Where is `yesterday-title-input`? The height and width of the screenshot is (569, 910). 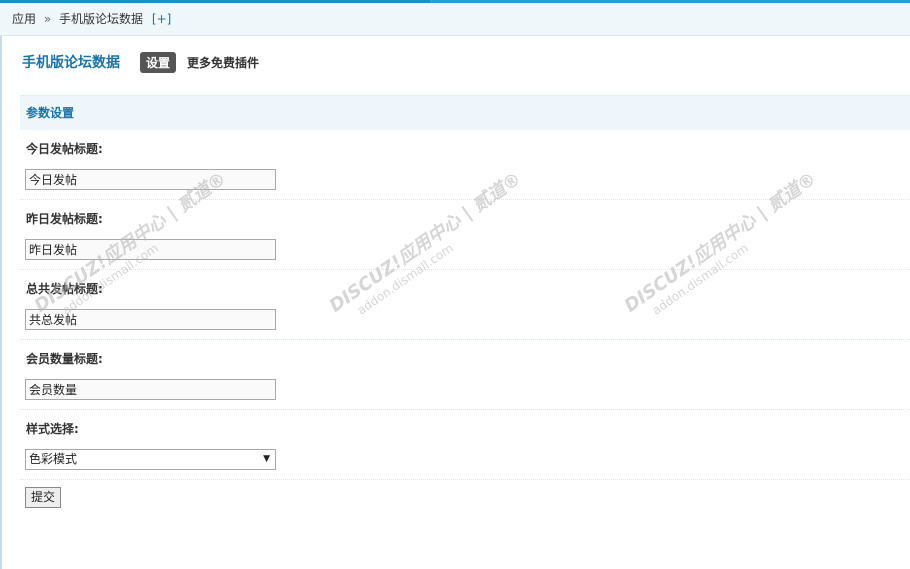 yesterday-title-input is located at coordinates (150, 249).